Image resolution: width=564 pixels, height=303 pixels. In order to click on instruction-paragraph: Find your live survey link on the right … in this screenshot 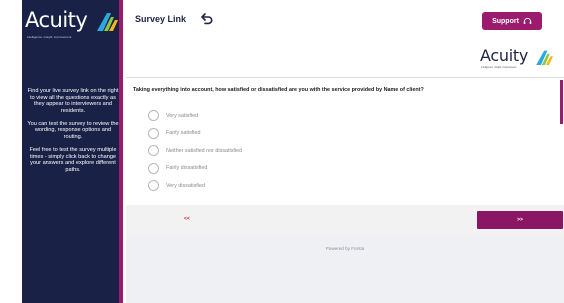, I will do `click(73, 101)`.